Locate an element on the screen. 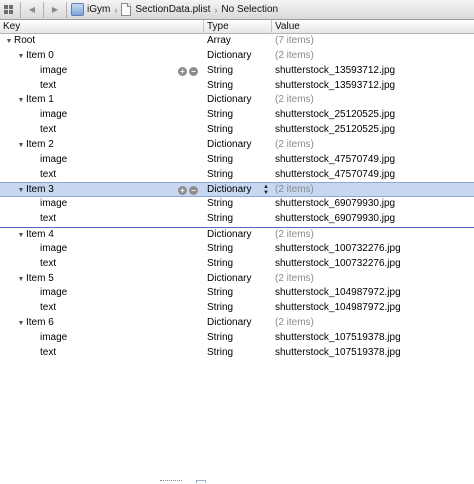 This screenshot has width=474, height=484. back-arrow-icon: ◀ is located at coordinates (32, 9).